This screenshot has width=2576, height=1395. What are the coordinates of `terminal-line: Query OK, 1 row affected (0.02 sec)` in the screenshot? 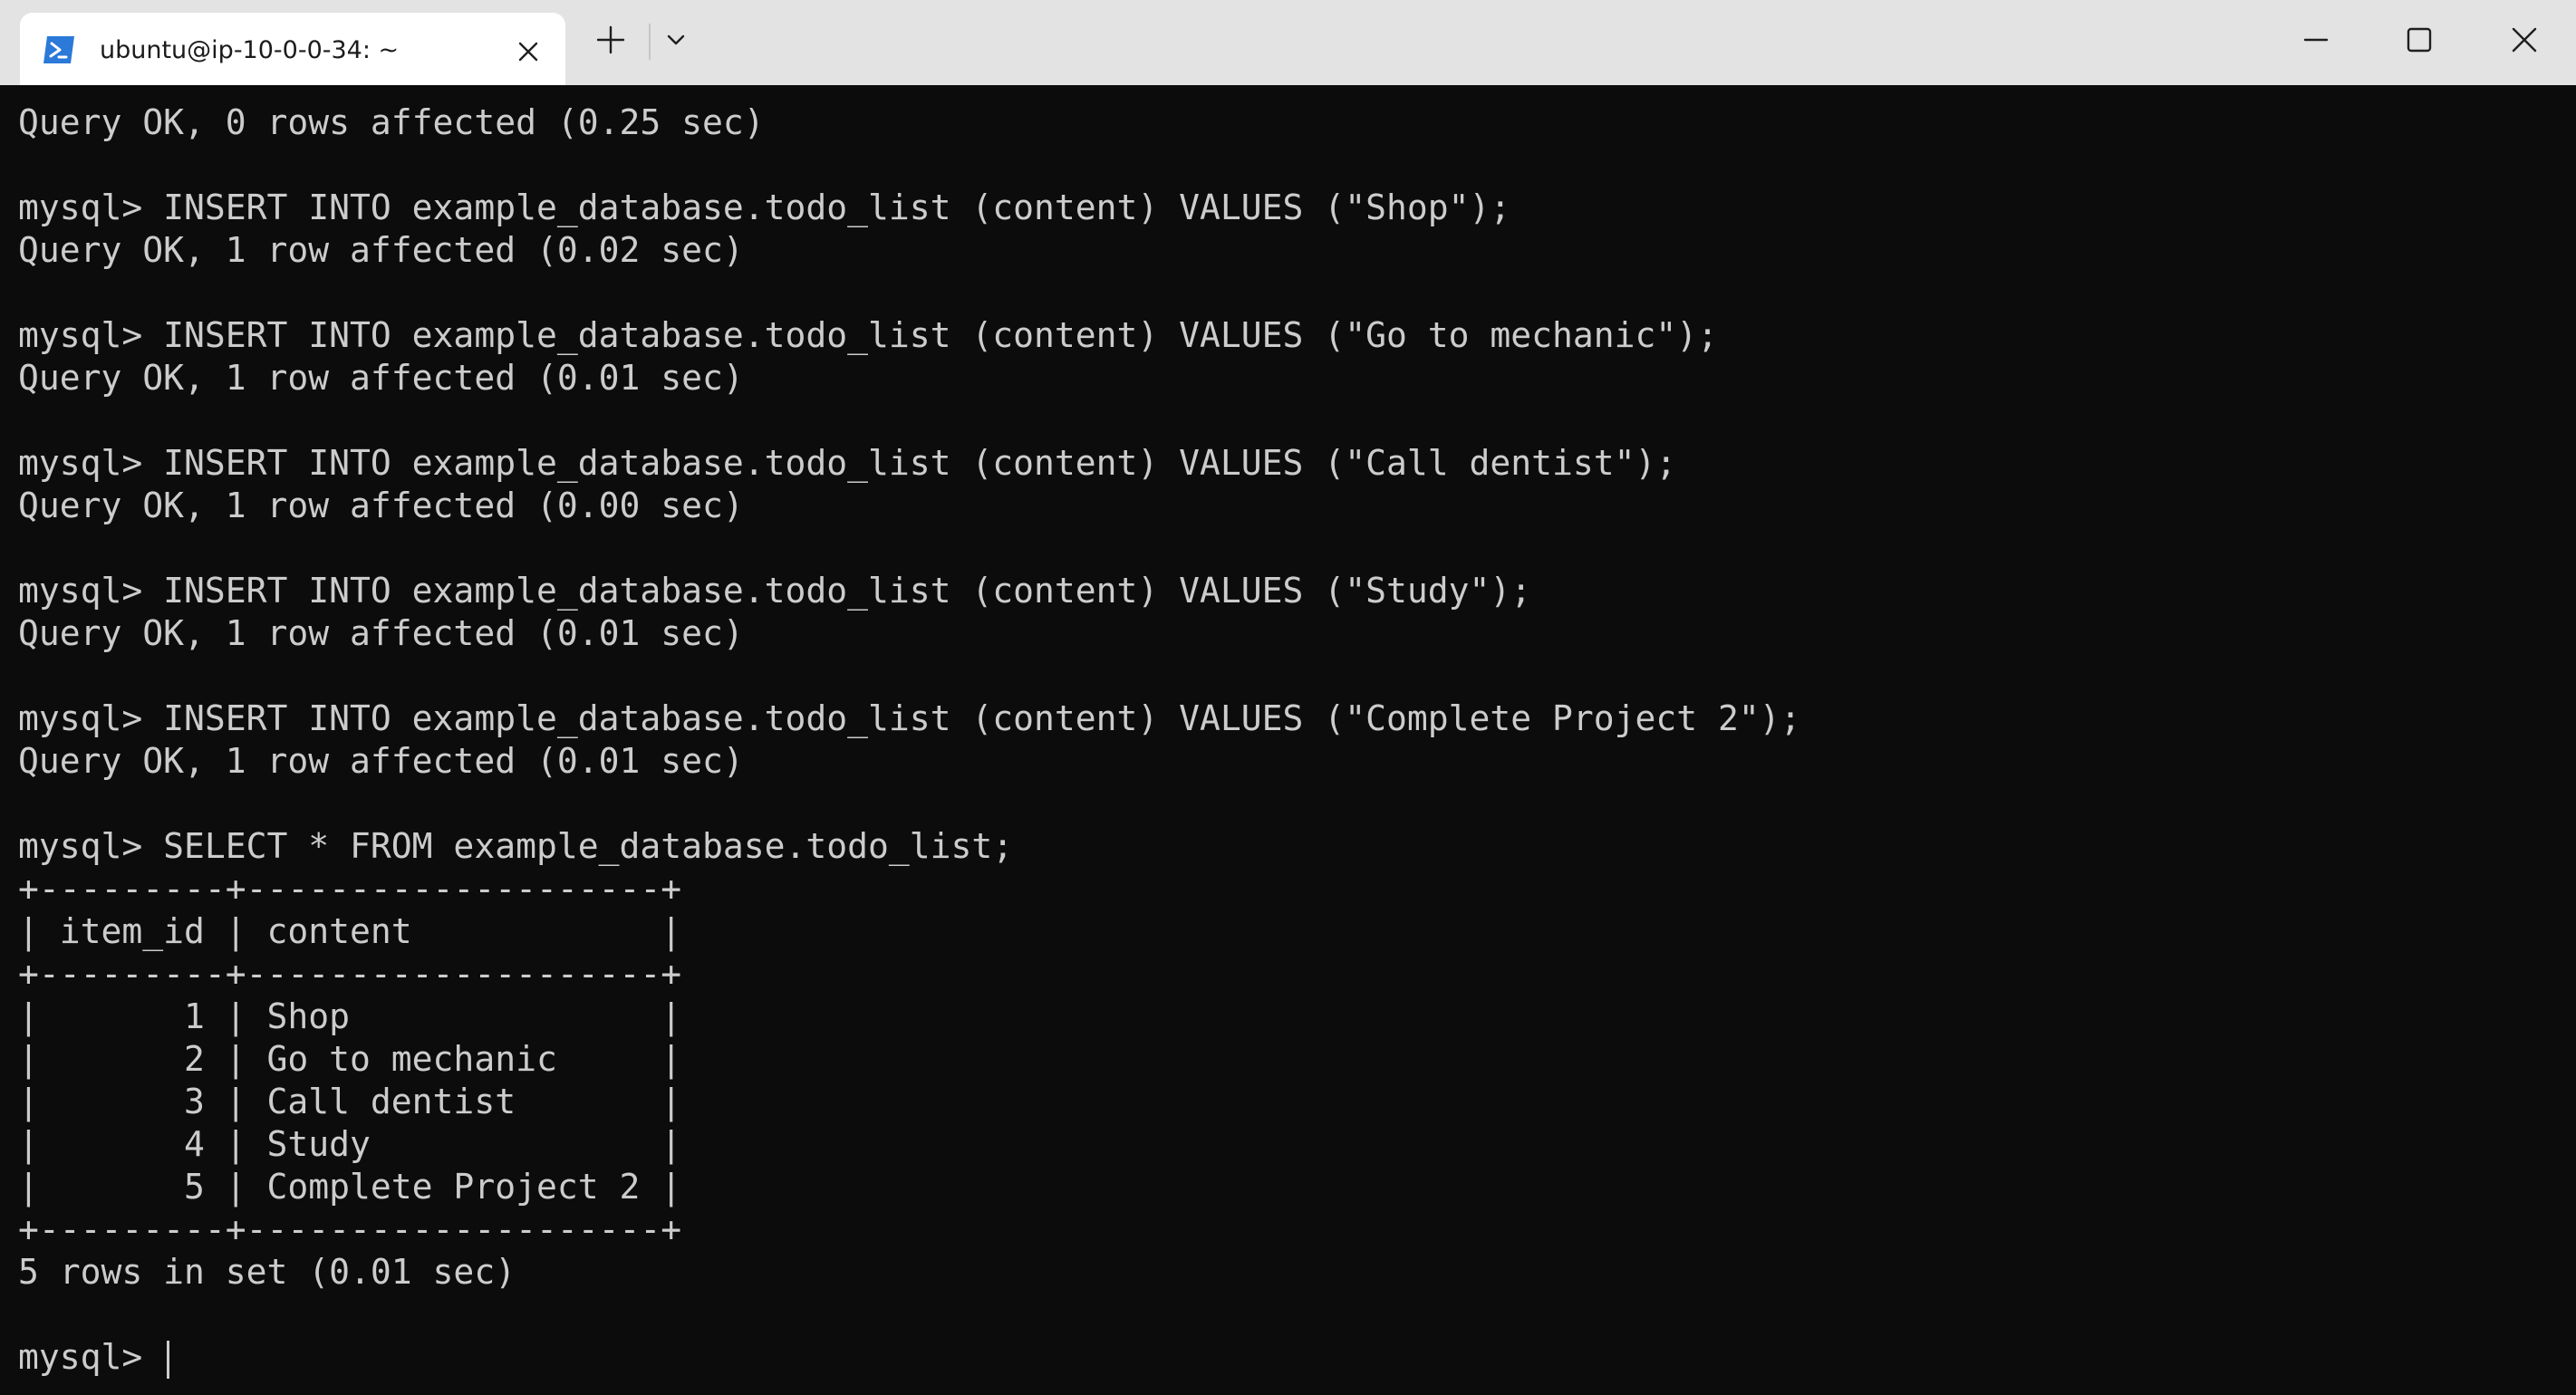 It's located at (381, 250).